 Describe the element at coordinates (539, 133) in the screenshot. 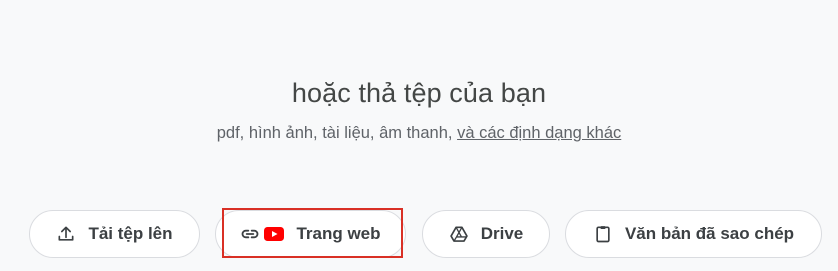

I see `more-formats-link: và các định dạng khác` at that location.